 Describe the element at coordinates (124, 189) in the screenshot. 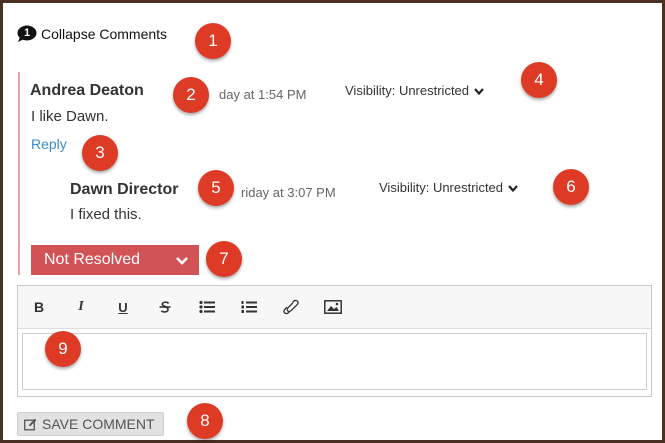

I see `comment-author: Dawn Director` at that location.